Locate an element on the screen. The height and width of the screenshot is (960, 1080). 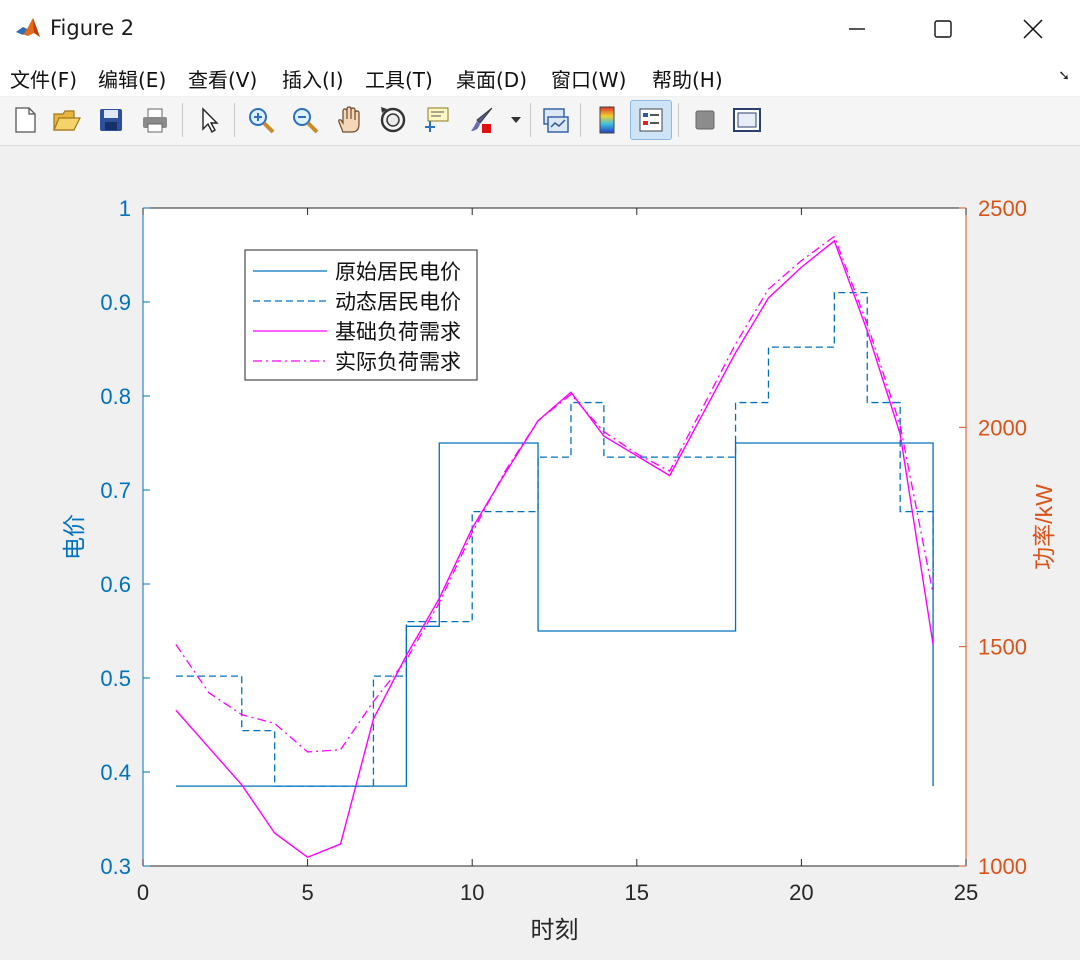
close-button is located at coordinates (1033, 29).